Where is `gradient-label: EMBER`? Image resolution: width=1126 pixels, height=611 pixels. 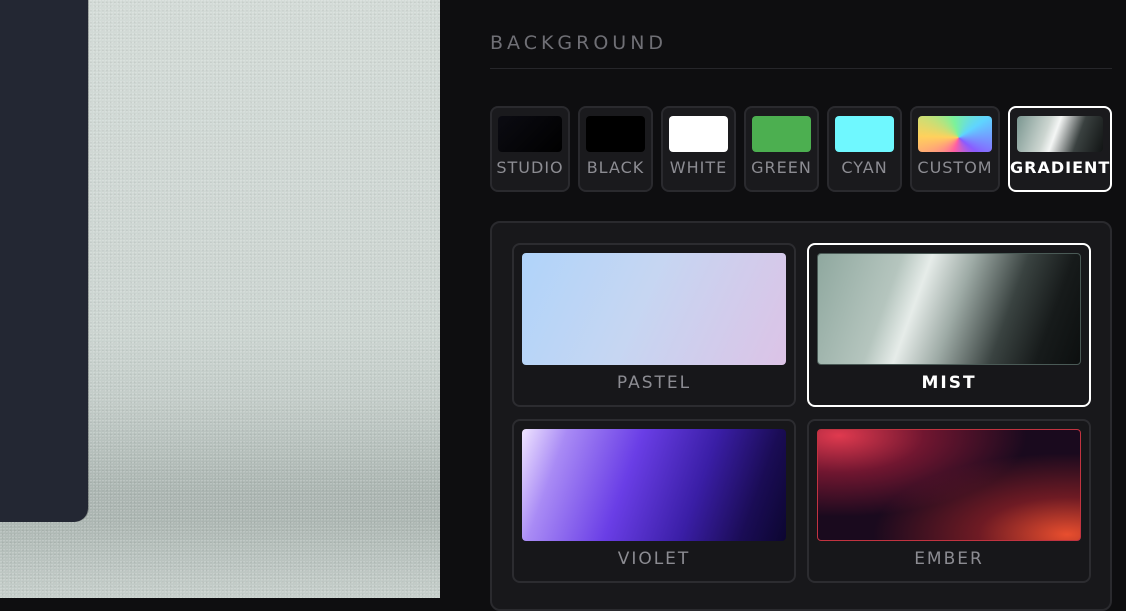 gradient-label: EMBER is located at coordinates (949, 559).